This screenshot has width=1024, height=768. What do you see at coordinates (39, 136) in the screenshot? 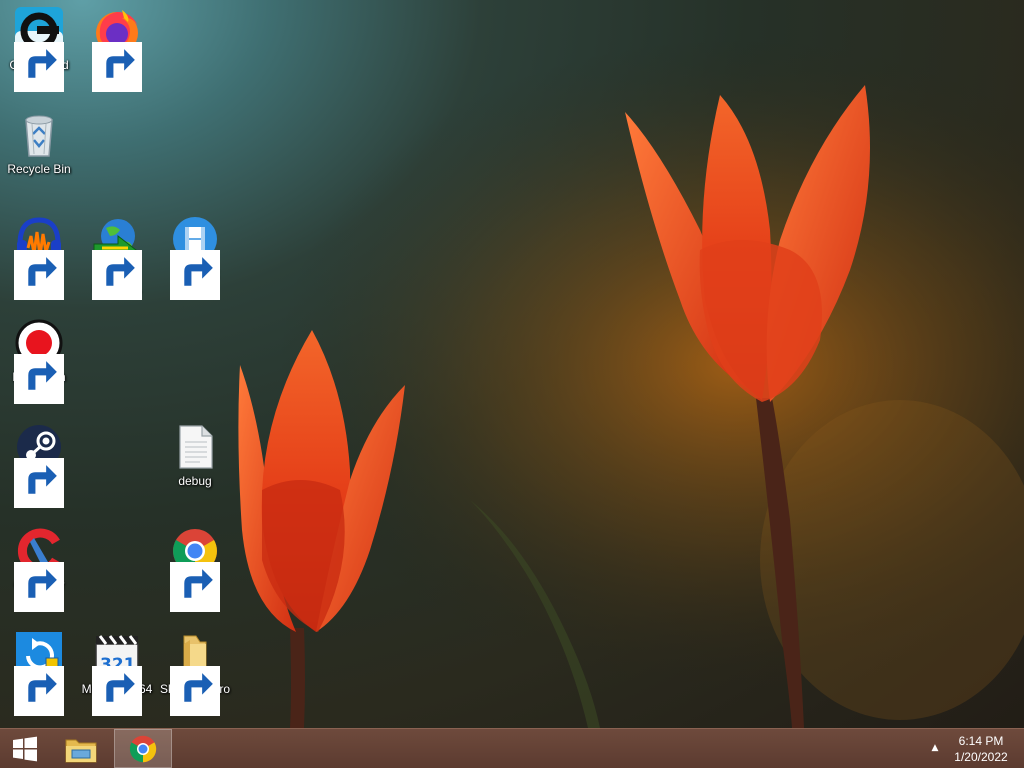
I see `recycle-bin-icon` at bounding box center [39, 136].